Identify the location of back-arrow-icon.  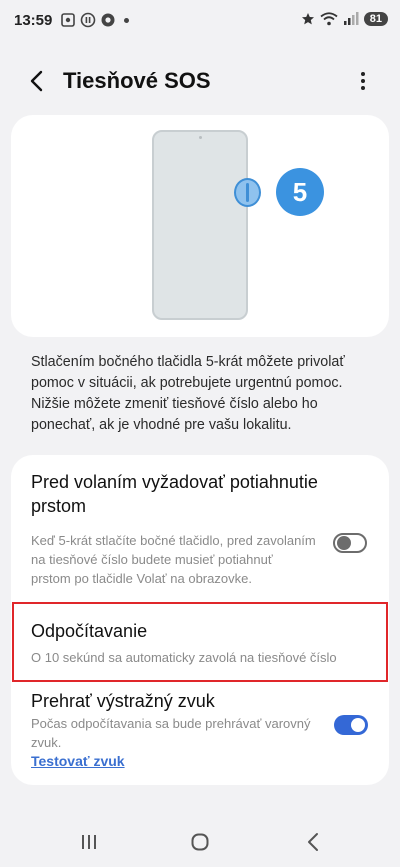
(313, 842).